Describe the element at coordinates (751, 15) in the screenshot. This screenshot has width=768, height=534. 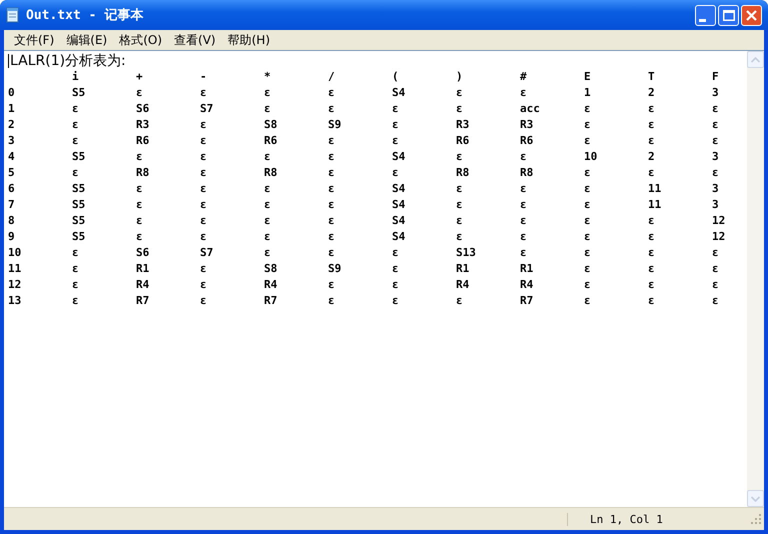
I see `close-button` at that location.